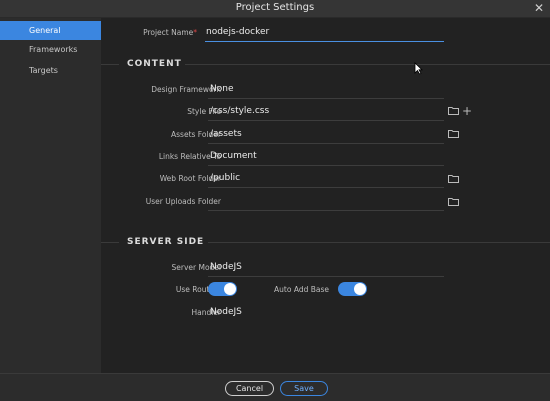  Describe the element at coordinates (237, 32) in the screenshot. I see `project-name-input: nodejs-docker` at that location.